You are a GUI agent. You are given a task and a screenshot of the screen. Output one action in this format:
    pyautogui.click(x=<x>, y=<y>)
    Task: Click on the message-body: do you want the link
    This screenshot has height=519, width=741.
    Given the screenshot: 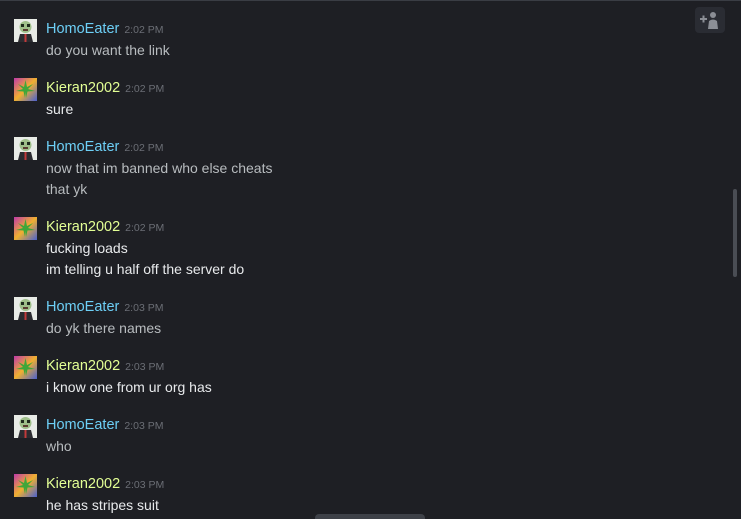 What is the action you would take?
    pyautogui.click(x=108, y=50)
    